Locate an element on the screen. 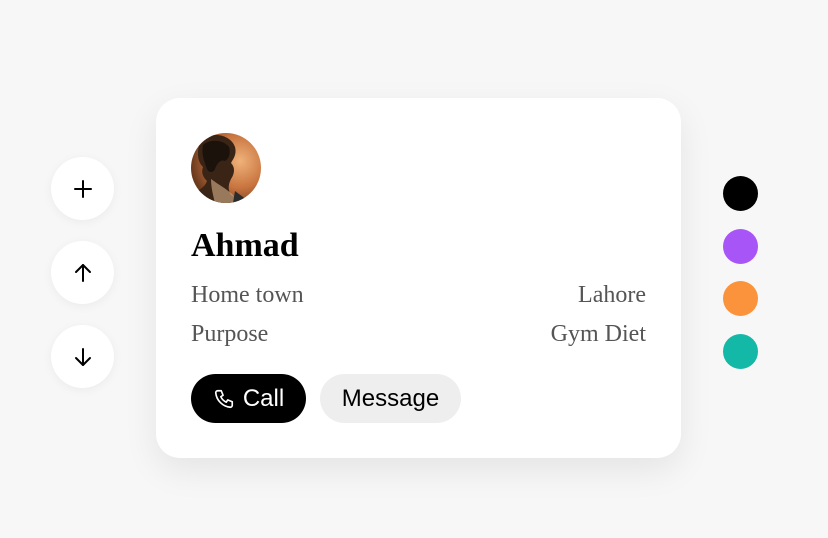 The image size is (828, 538). swatch-black is located at coordinates (740, 193).